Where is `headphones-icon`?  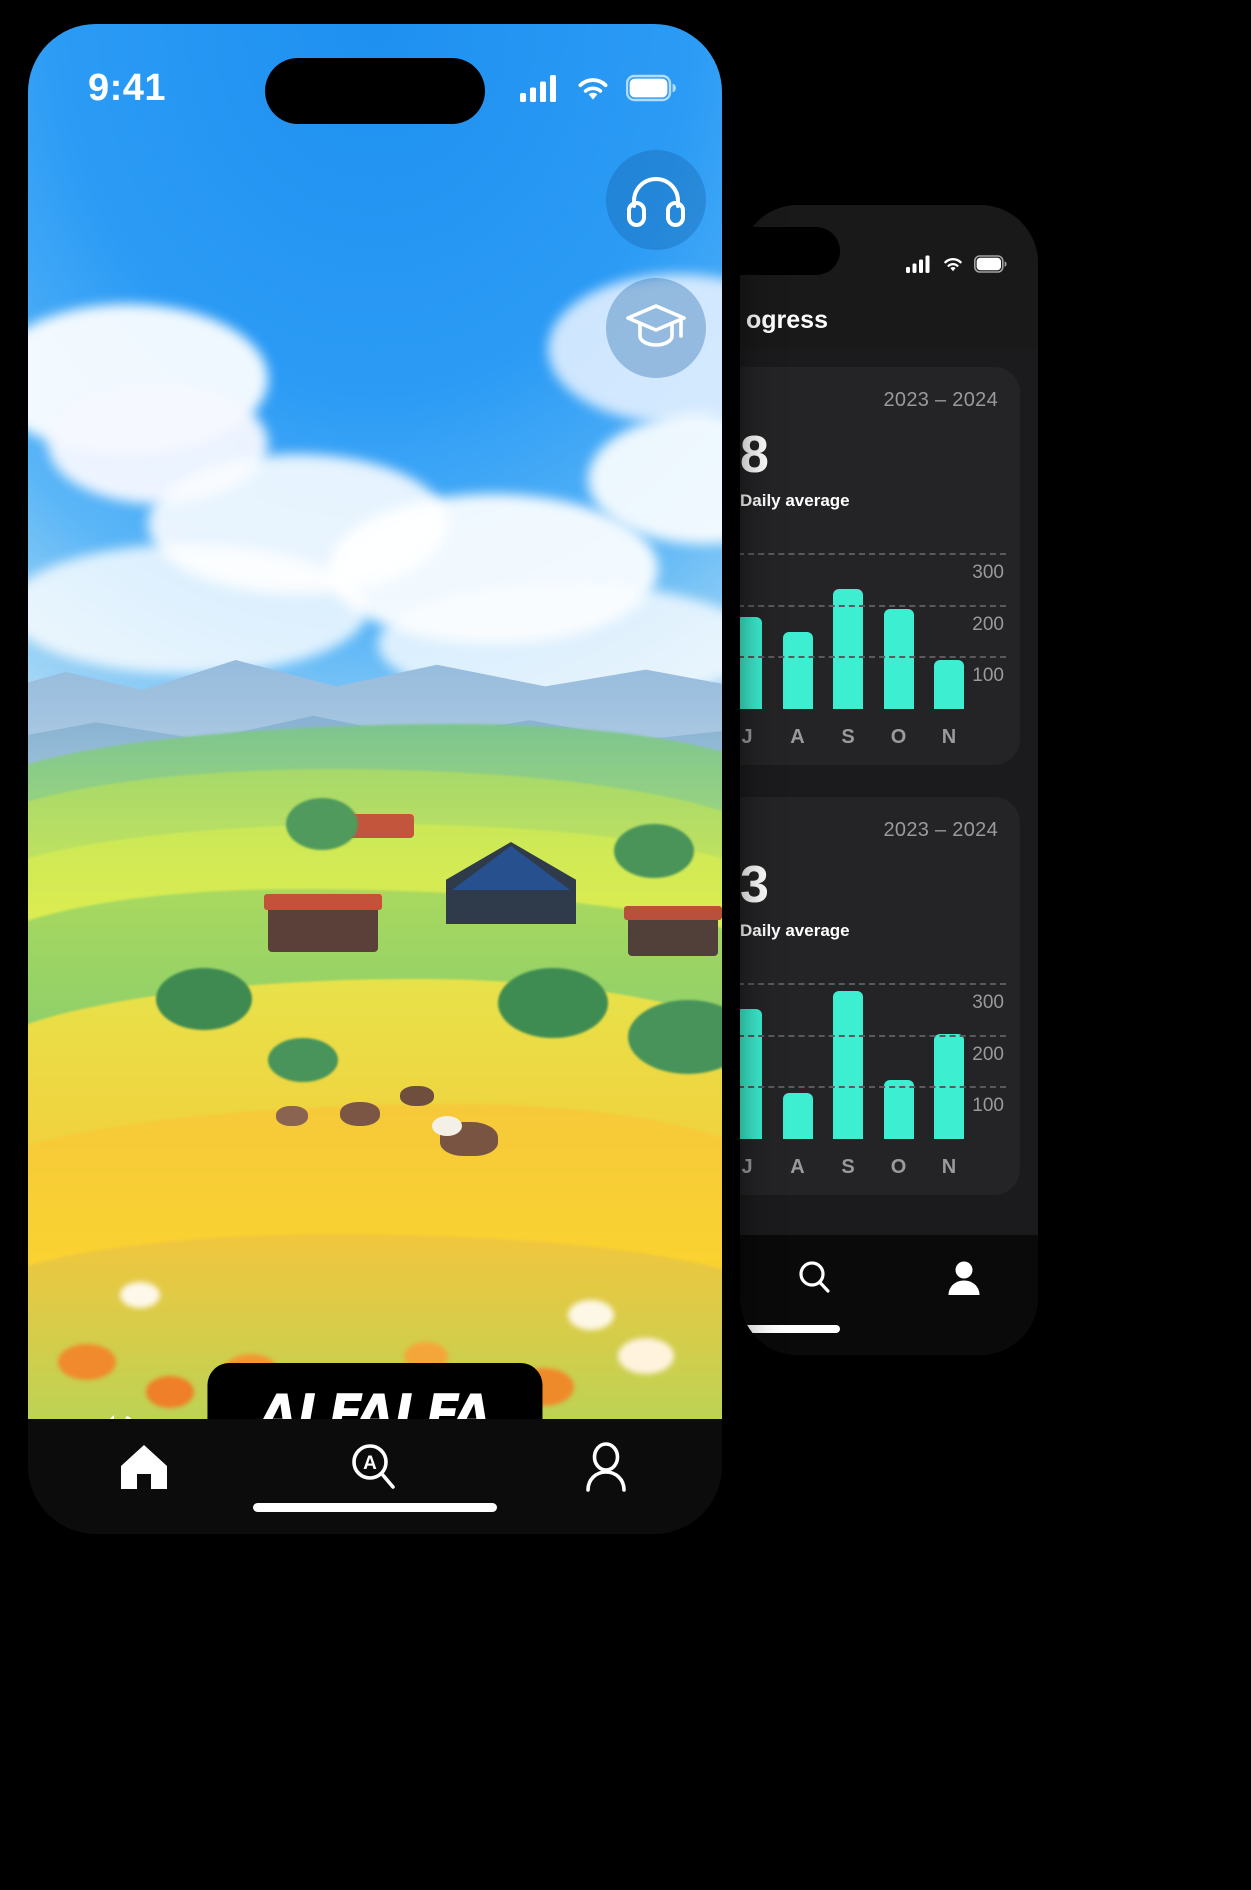
headphones-icon is located at coordinates (656, 200).